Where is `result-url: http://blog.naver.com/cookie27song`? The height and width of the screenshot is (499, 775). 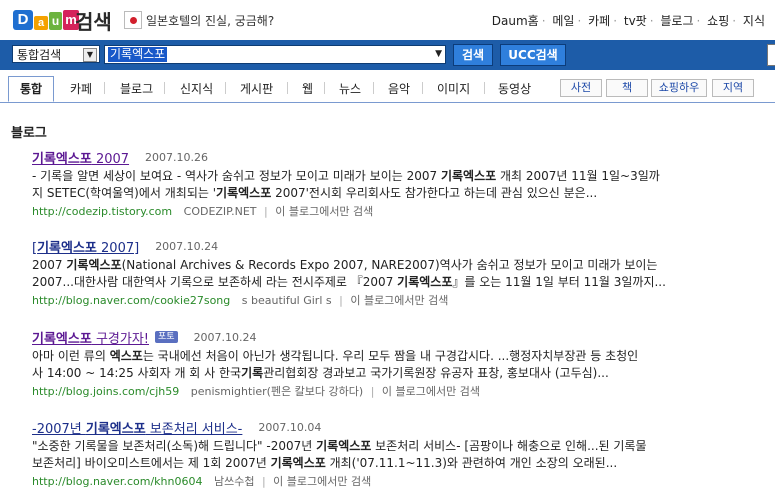
result-url: http://blog.naver.com/cookie27song is located at coordinates (131, 300).